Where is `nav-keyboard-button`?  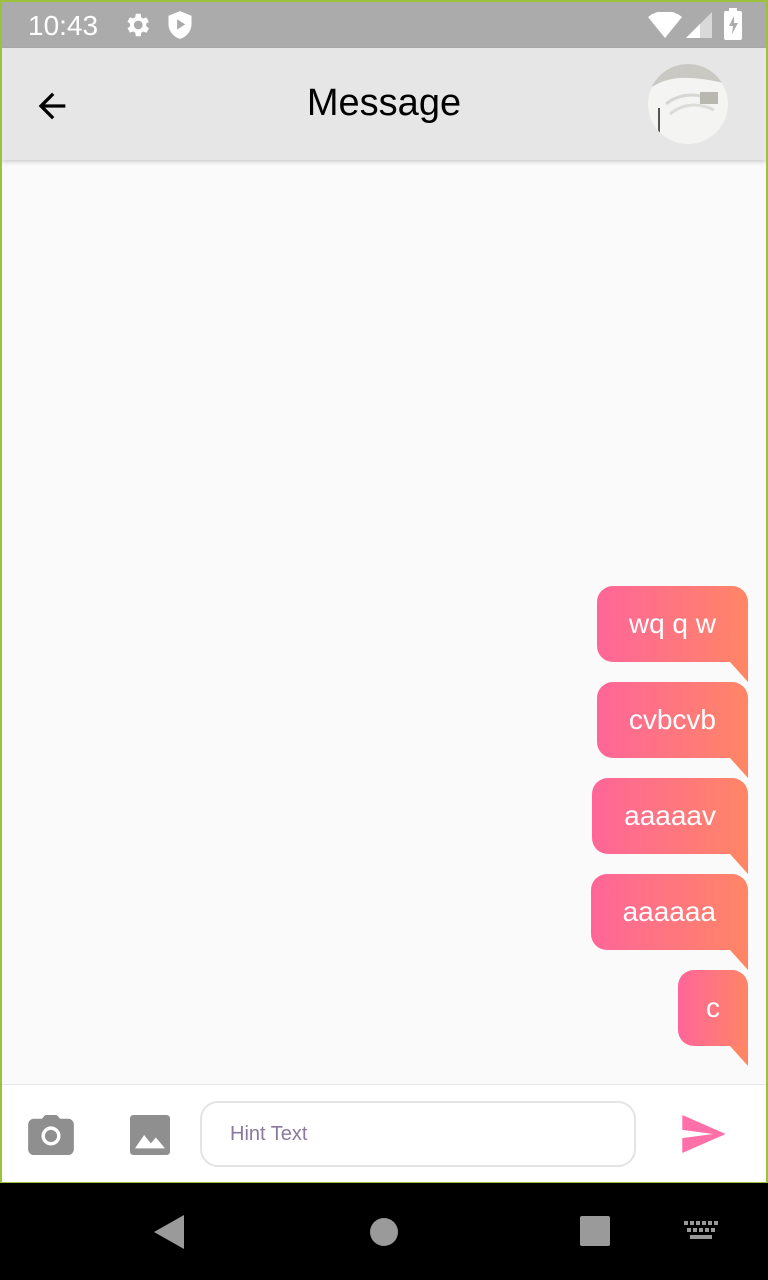 nav-keyboard-button is located at coordinates (701, 1233).